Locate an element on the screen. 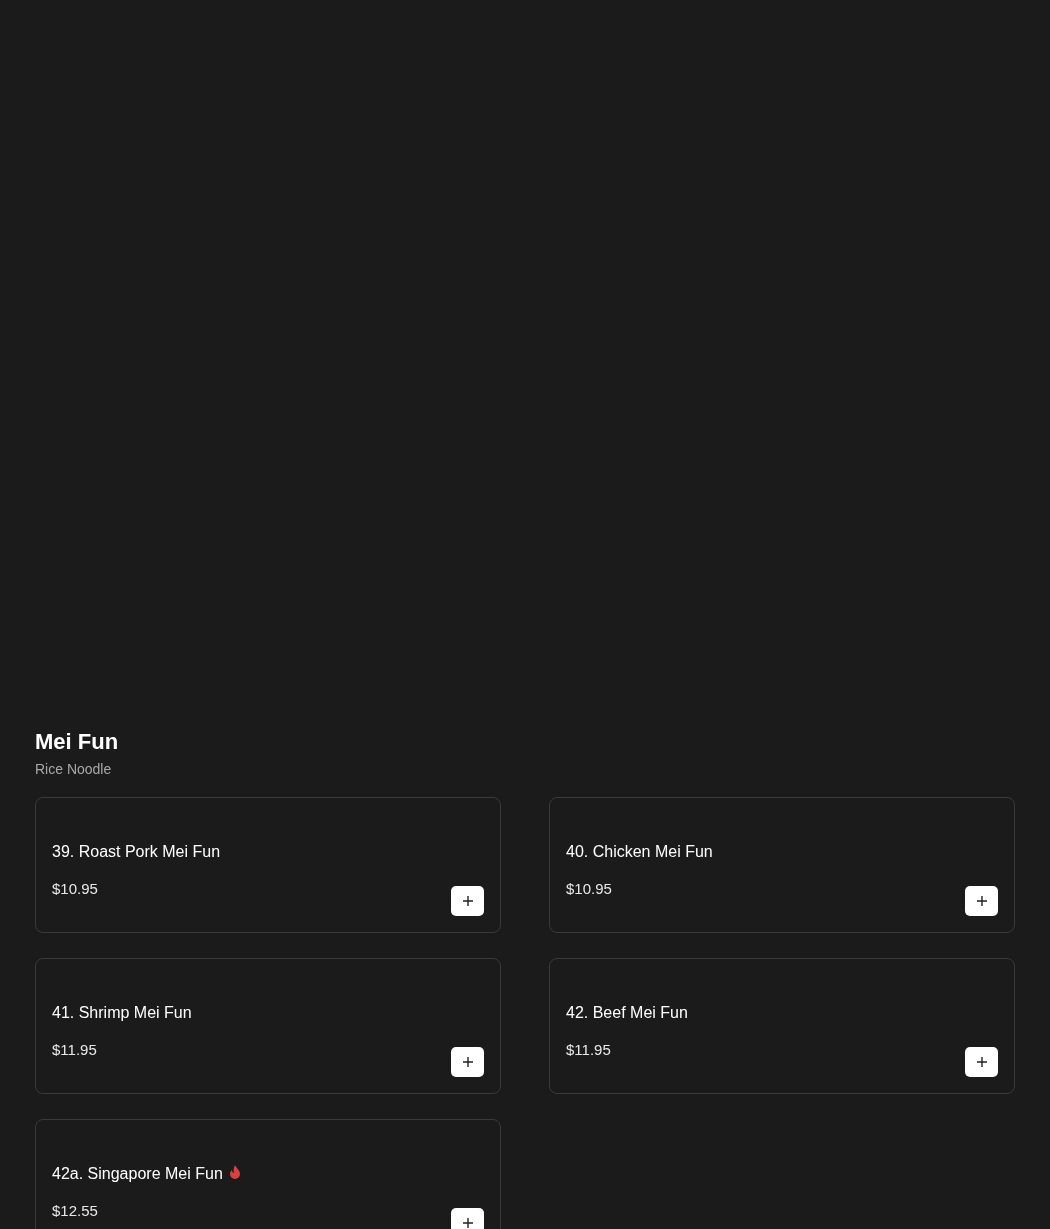 The width and height of the screenshot is (1050, 1229). item-name: 41. Shrimp Mei Fun is located at coordinates (122, 1013).